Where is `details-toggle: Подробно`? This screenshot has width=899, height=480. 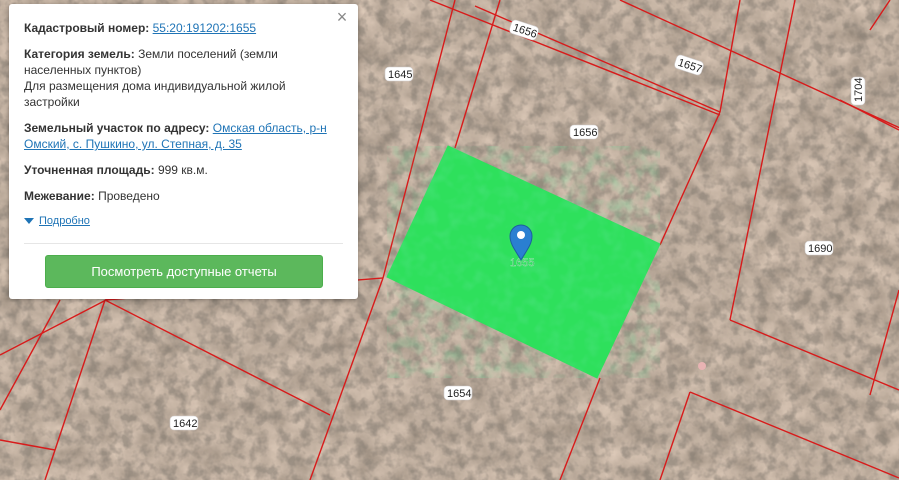
details-toggle: Подробно is located at coordinates (183, 221).